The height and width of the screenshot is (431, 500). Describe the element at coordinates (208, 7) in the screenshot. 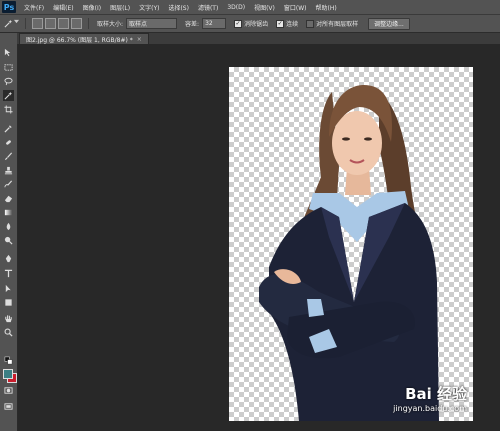

I see `menu-filter: 滤镜(T)` at that location.